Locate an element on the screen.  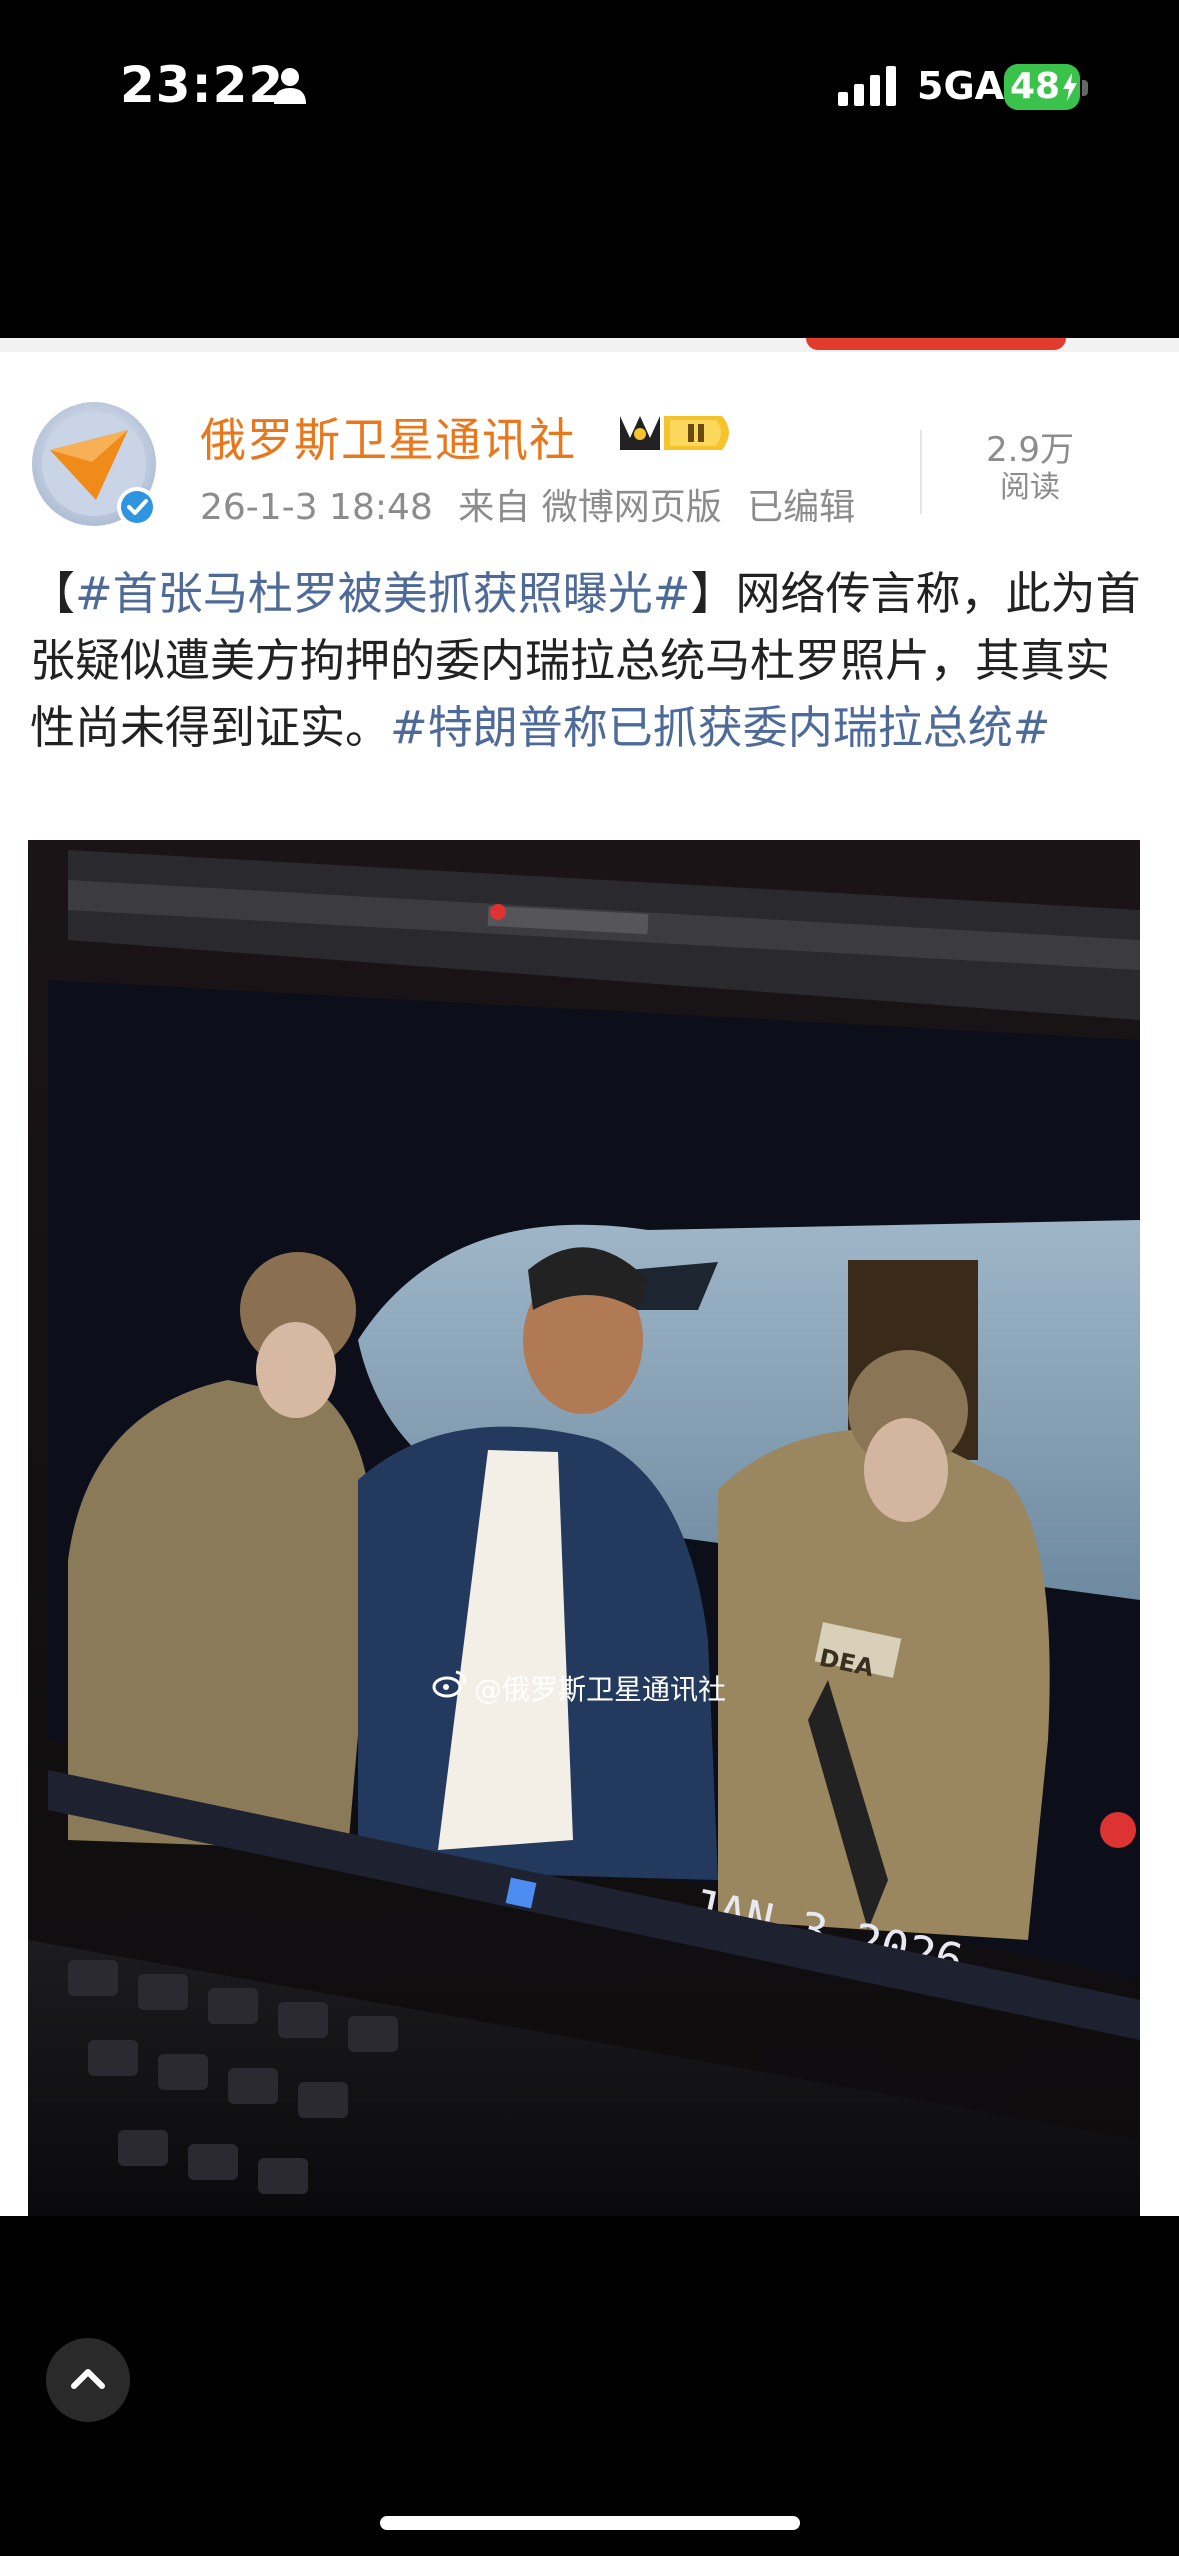
verified-badge-icon is located at coordinates (137, 507).